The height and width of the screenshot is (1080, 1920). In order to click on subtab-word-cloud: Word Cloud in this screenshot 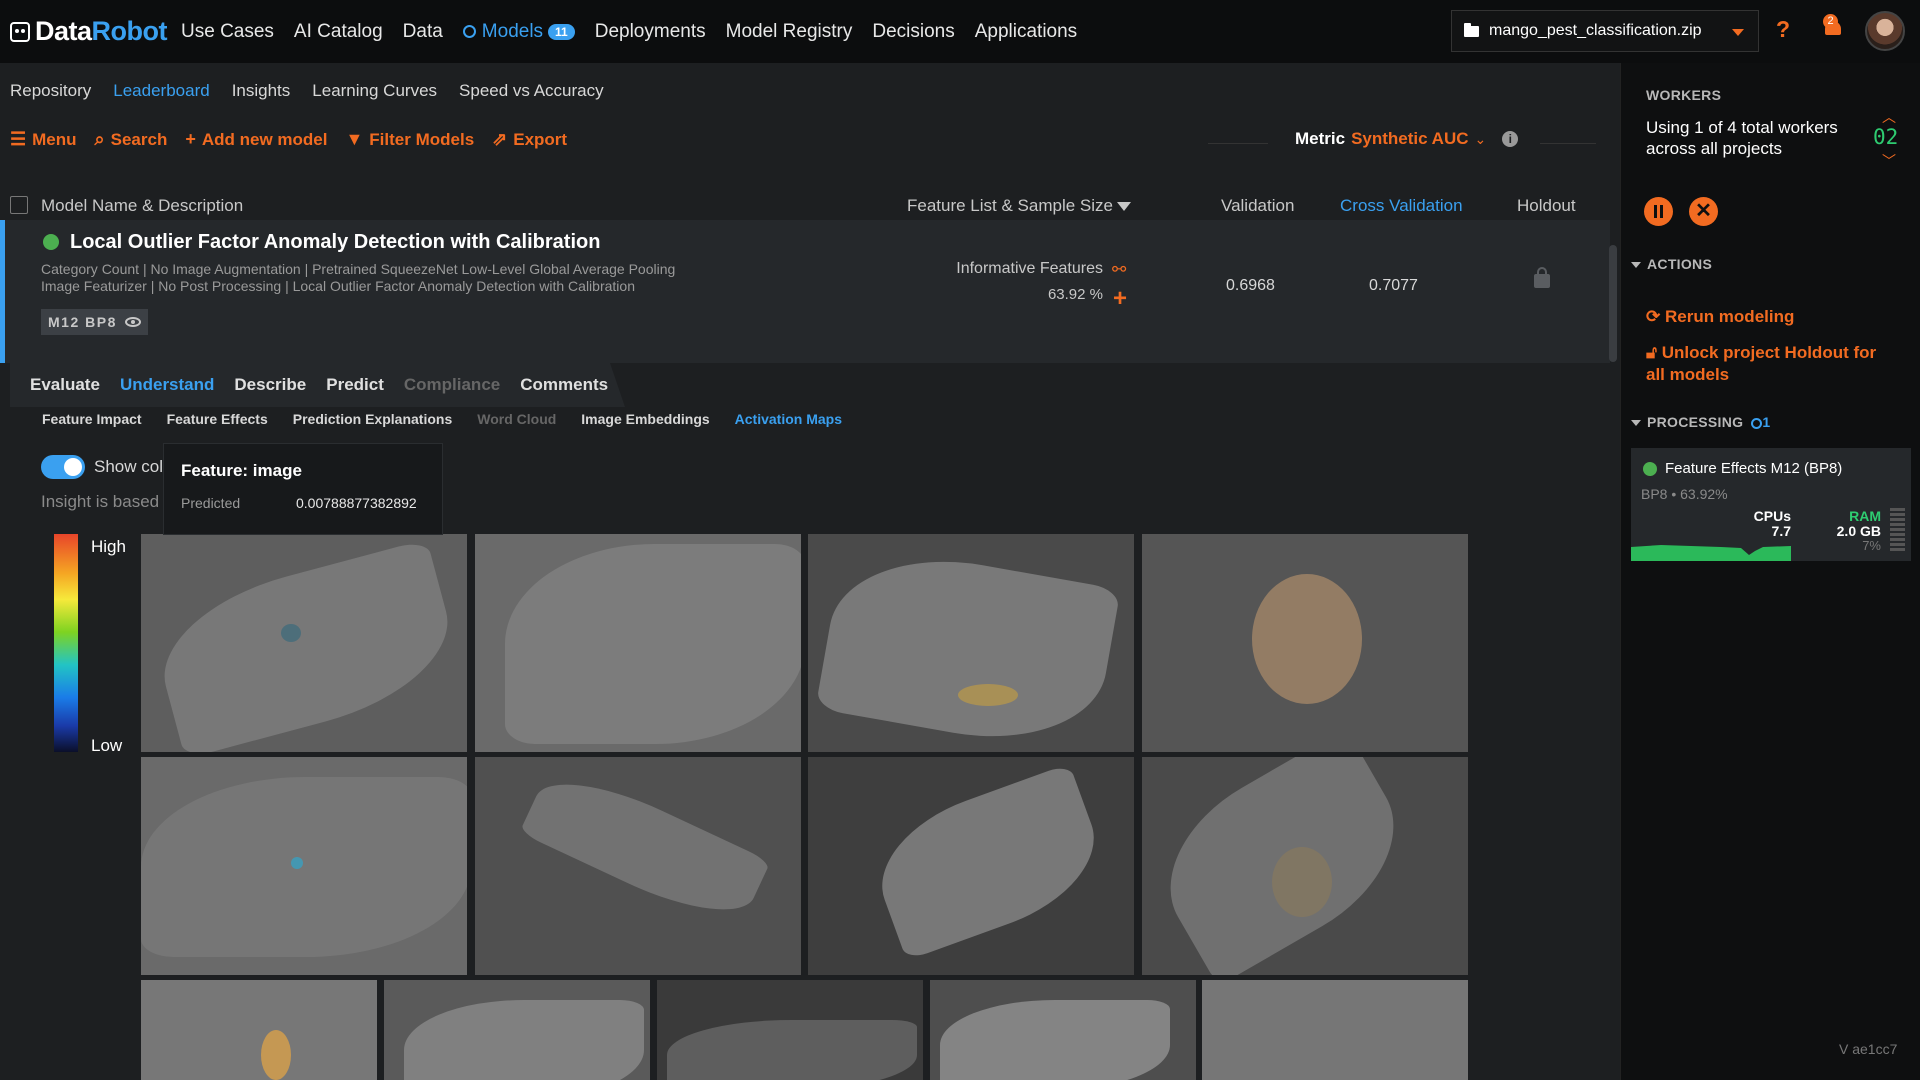, I will do `click(516, 419)`.